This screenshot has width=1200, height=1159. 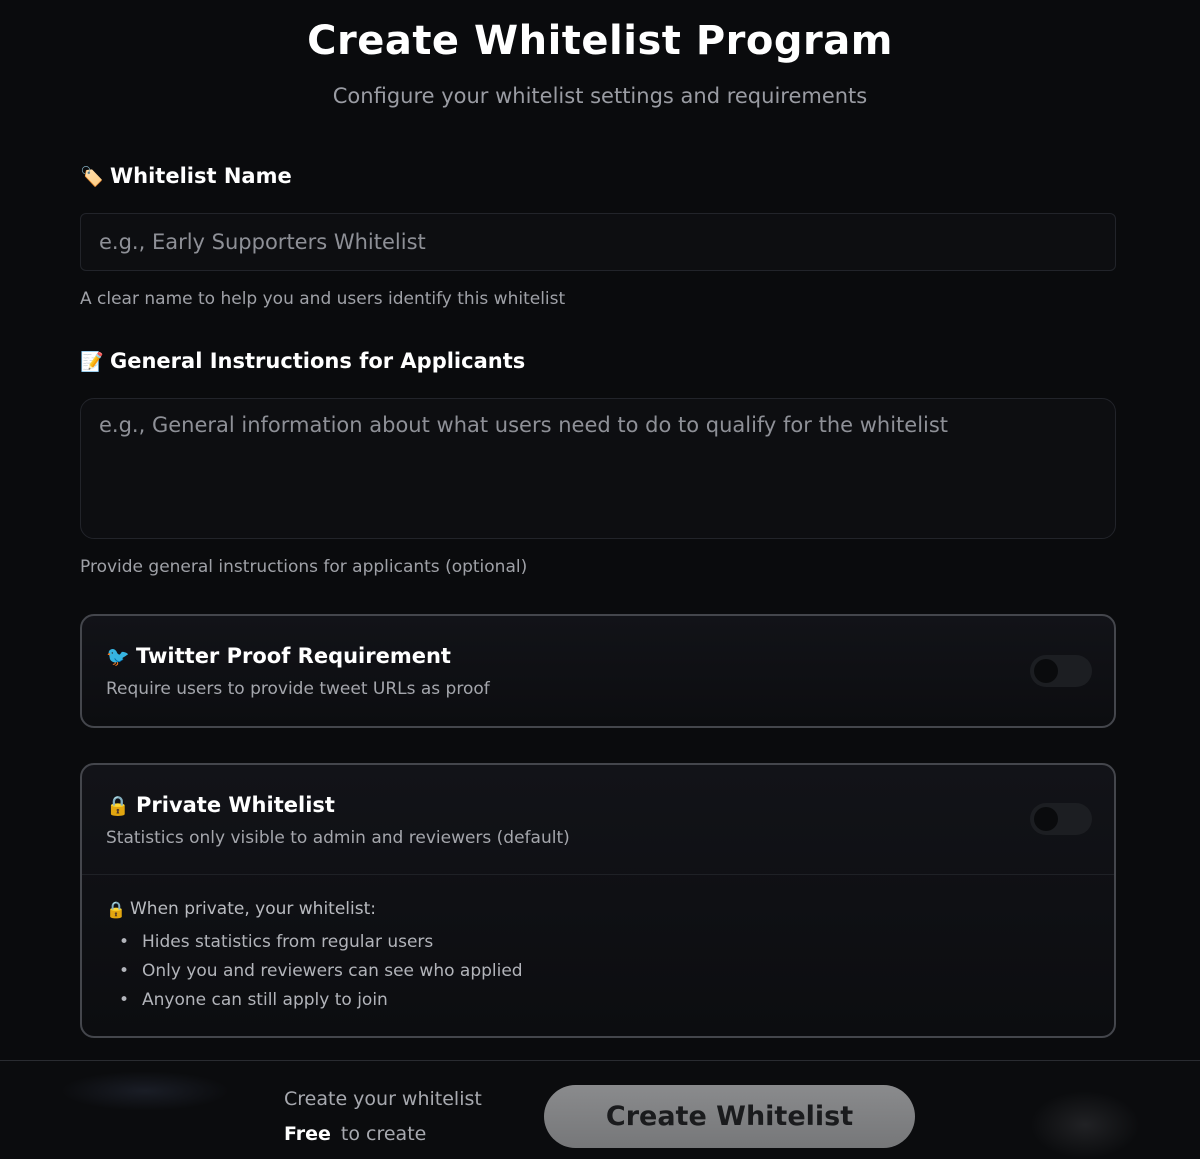 What do you see at coordinates (383, 1099) in the screenshot?
I see `footer-caption: Create your whitelist` at bounding box center [383, 1099].